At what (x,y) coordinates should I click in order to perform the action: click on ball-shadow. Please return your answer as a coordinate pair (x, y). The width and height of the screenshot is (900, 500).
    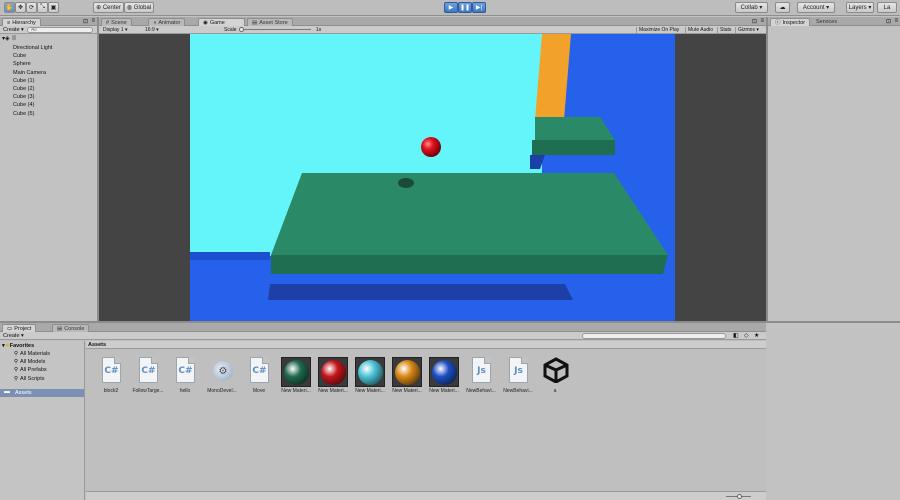
    Looking at the image, I should click on (406, 183).